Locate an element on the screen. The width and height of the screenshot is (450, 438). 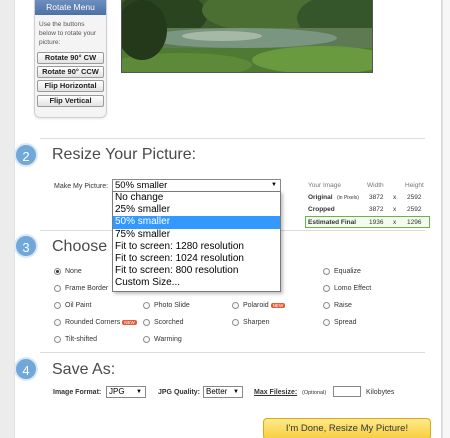
effect-oil-paint-label: Oil Paint is located at coordinates (78, 305).